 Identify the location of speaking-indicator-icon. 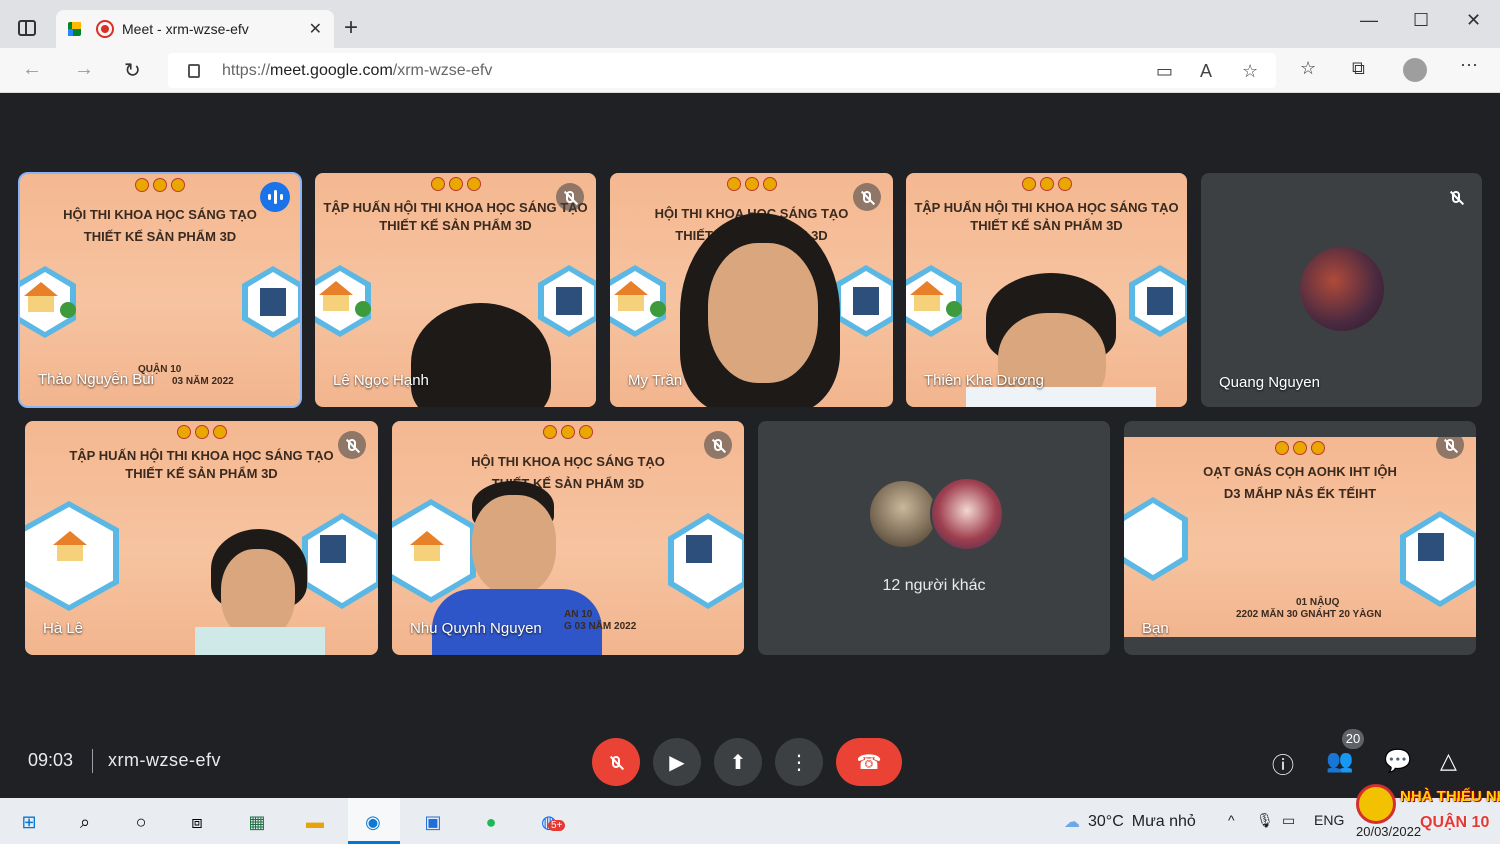
(275, 197).